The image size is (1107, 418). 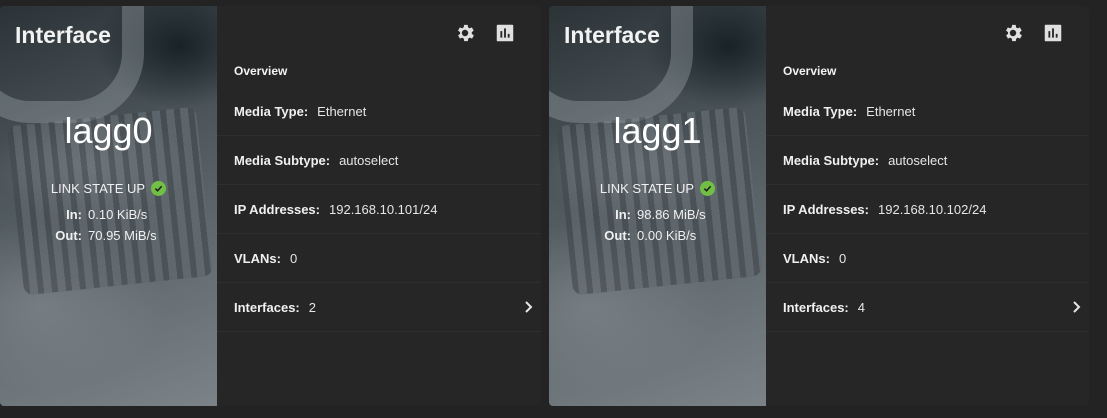 I want to click on traffic-in-value: 0.10 KiB/s, so click(x=118, y=214).